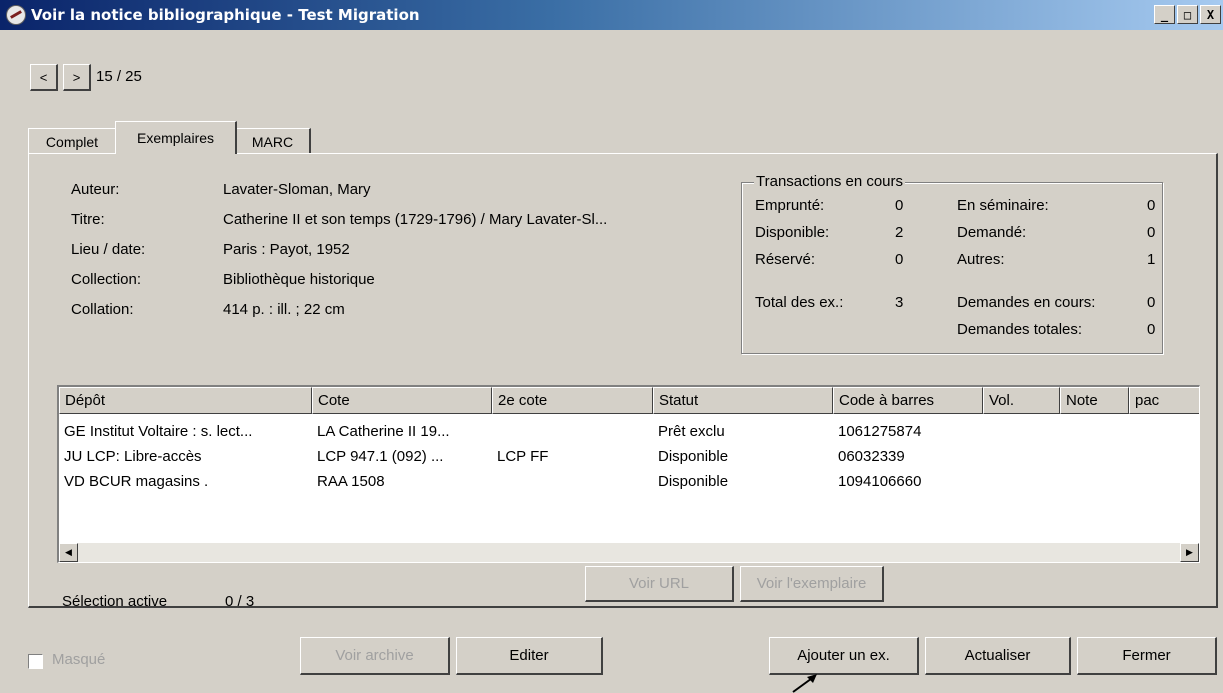 The width and height of the screenshot is (1223, 693). What do you see at coordinates (299, 279) in the screenshot?
I see `collection-value: Bibliothèque historique` at bounding box center [299, 279].